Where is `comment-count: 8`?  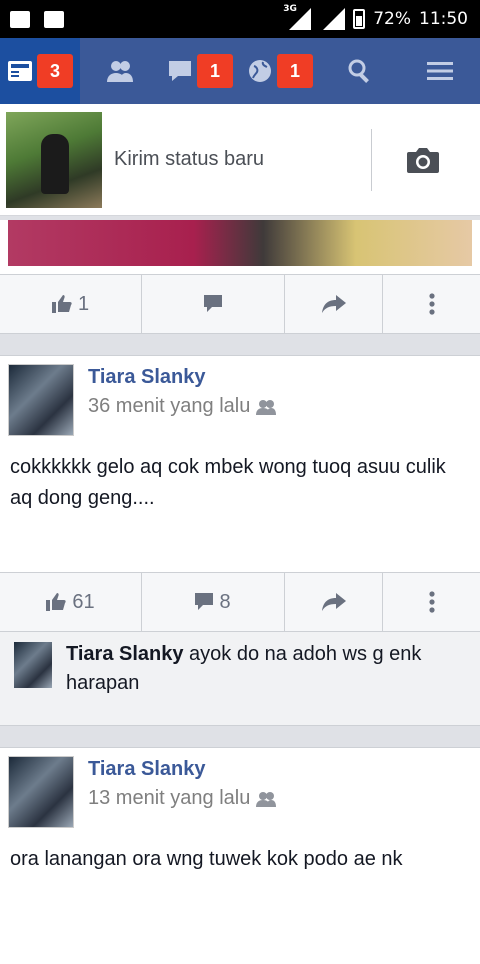
comment-count: 8 is located at coordinates (225, 601).